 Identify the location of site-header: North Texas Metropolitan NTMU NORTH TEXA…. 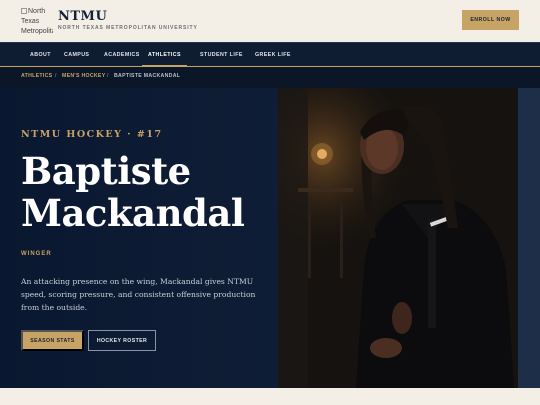
(270, 21).